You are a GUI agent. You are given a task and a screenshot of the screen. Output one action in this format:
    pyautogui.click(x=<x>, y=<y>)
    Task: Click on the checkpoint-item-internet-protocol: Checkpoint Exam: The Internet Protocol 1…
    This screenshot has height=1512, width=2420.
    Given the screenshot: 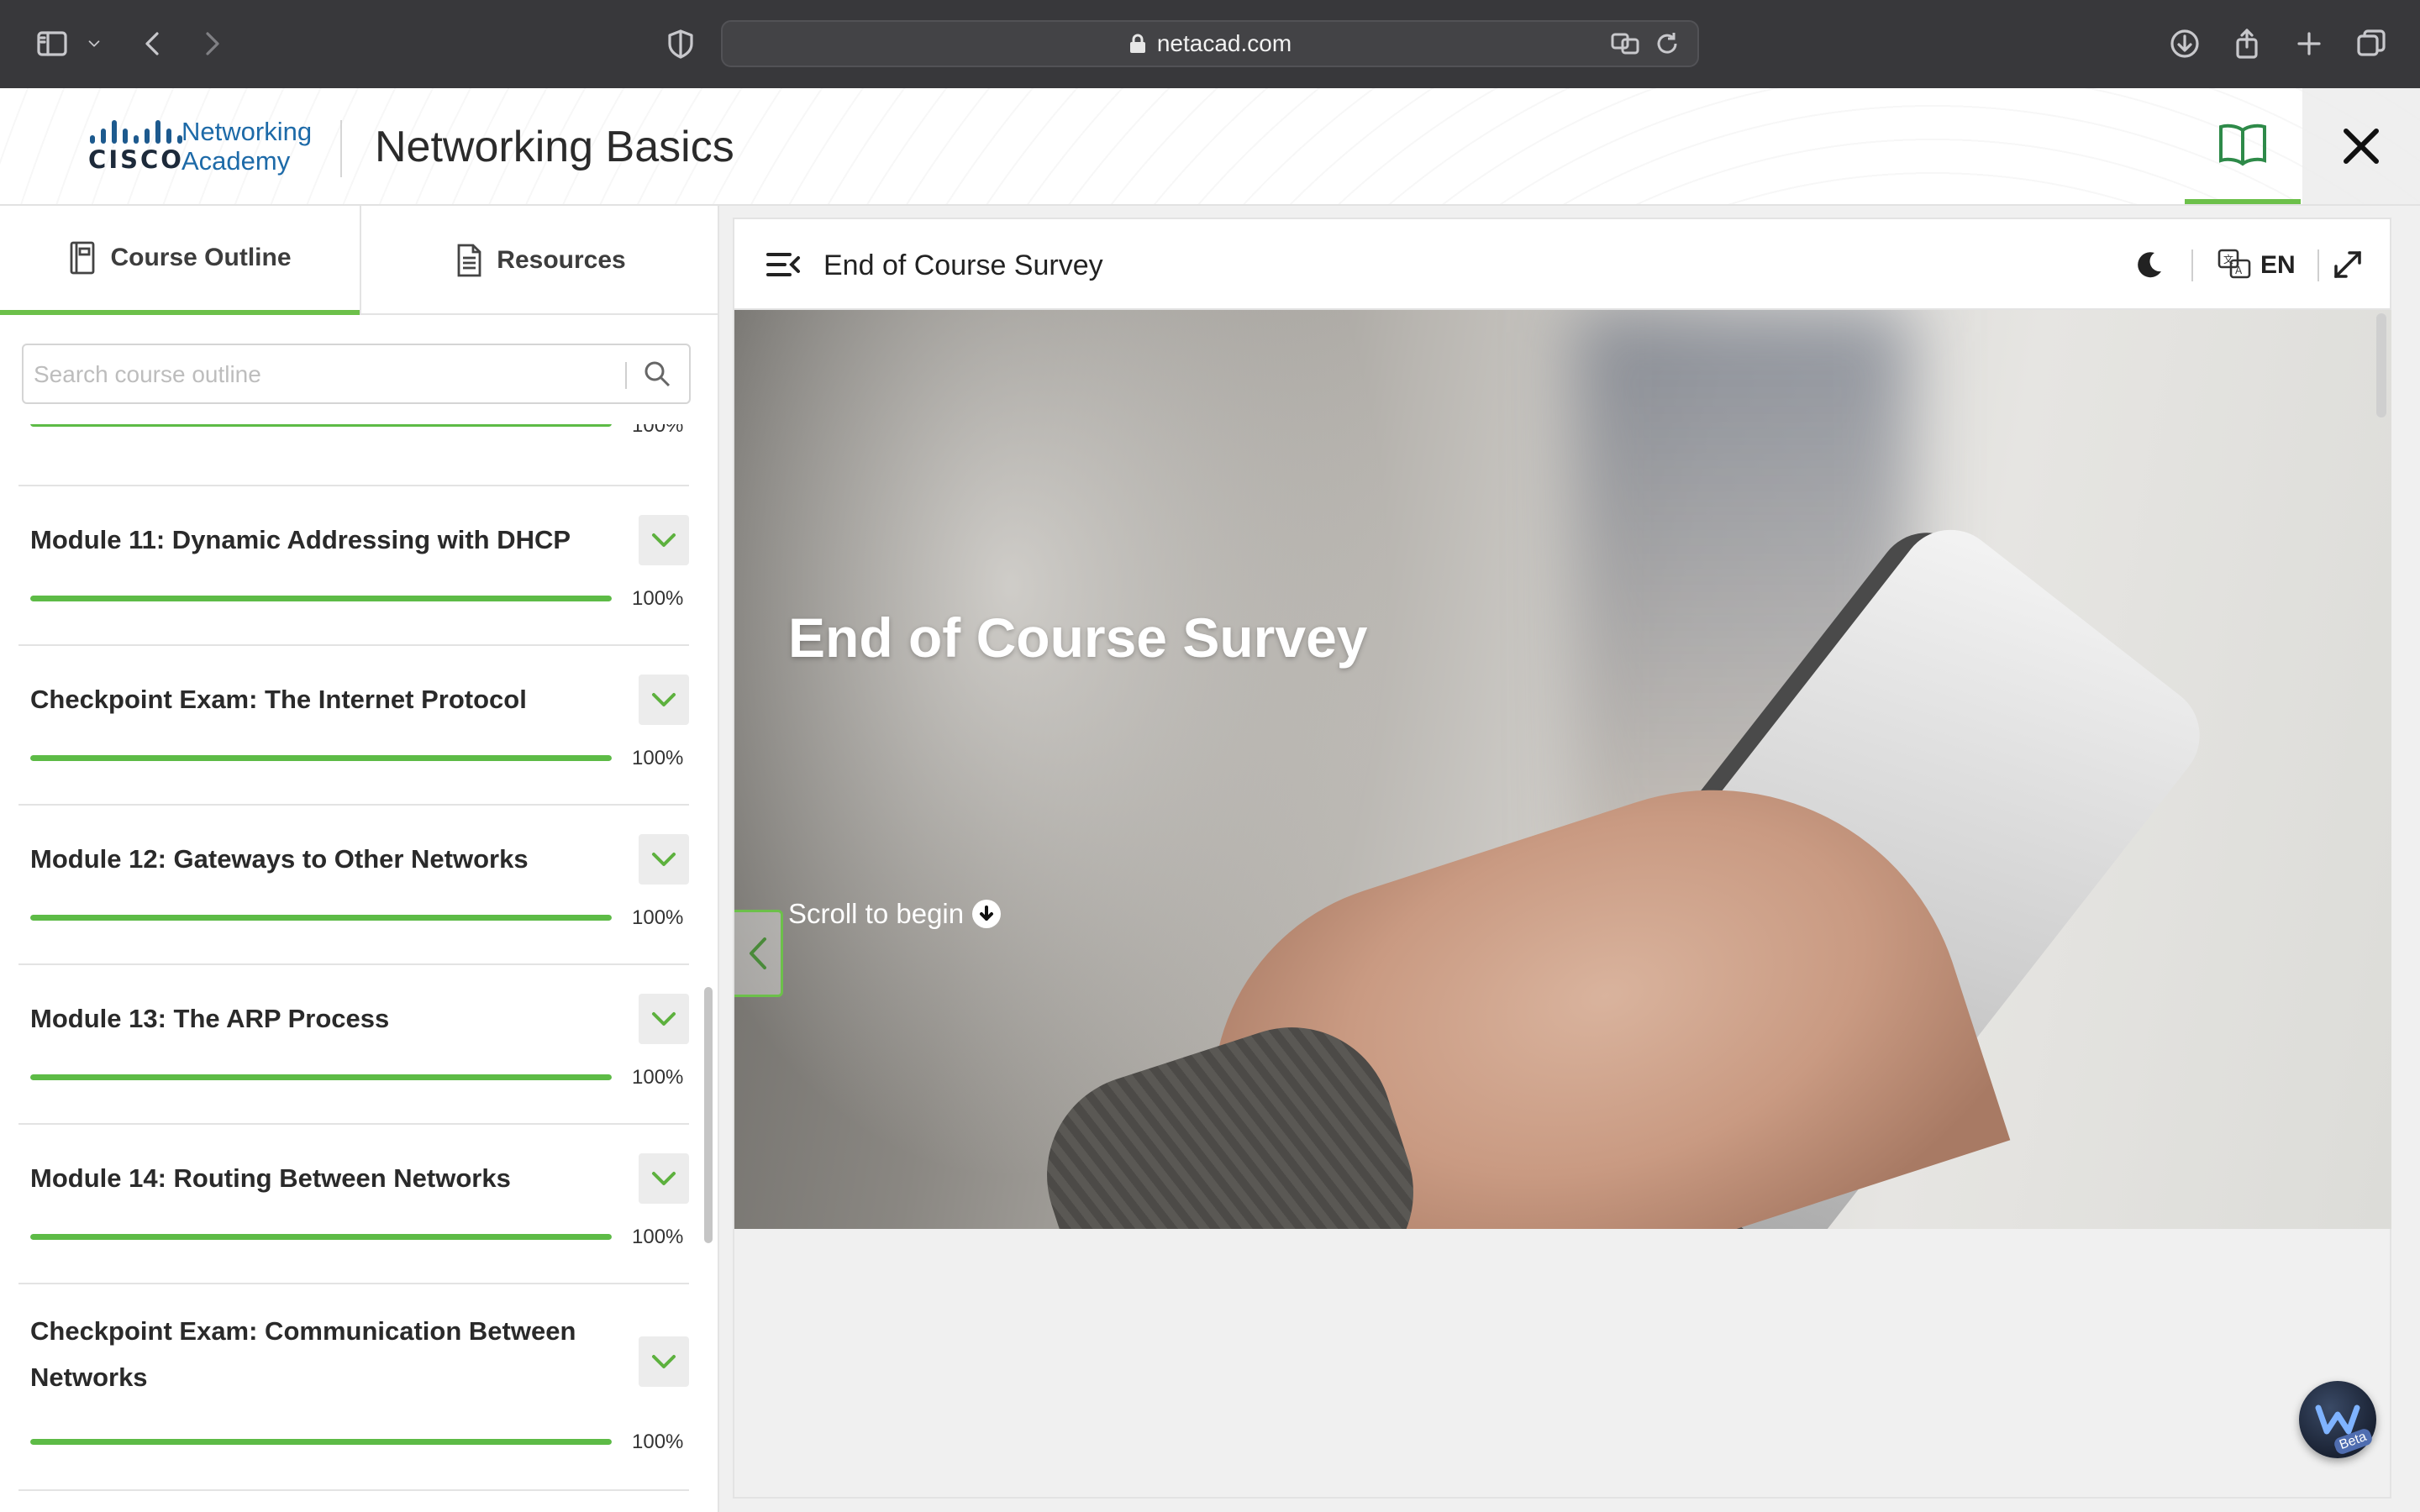 What is the action you would take?
    pyautogui.click(x=353, y=726)
    